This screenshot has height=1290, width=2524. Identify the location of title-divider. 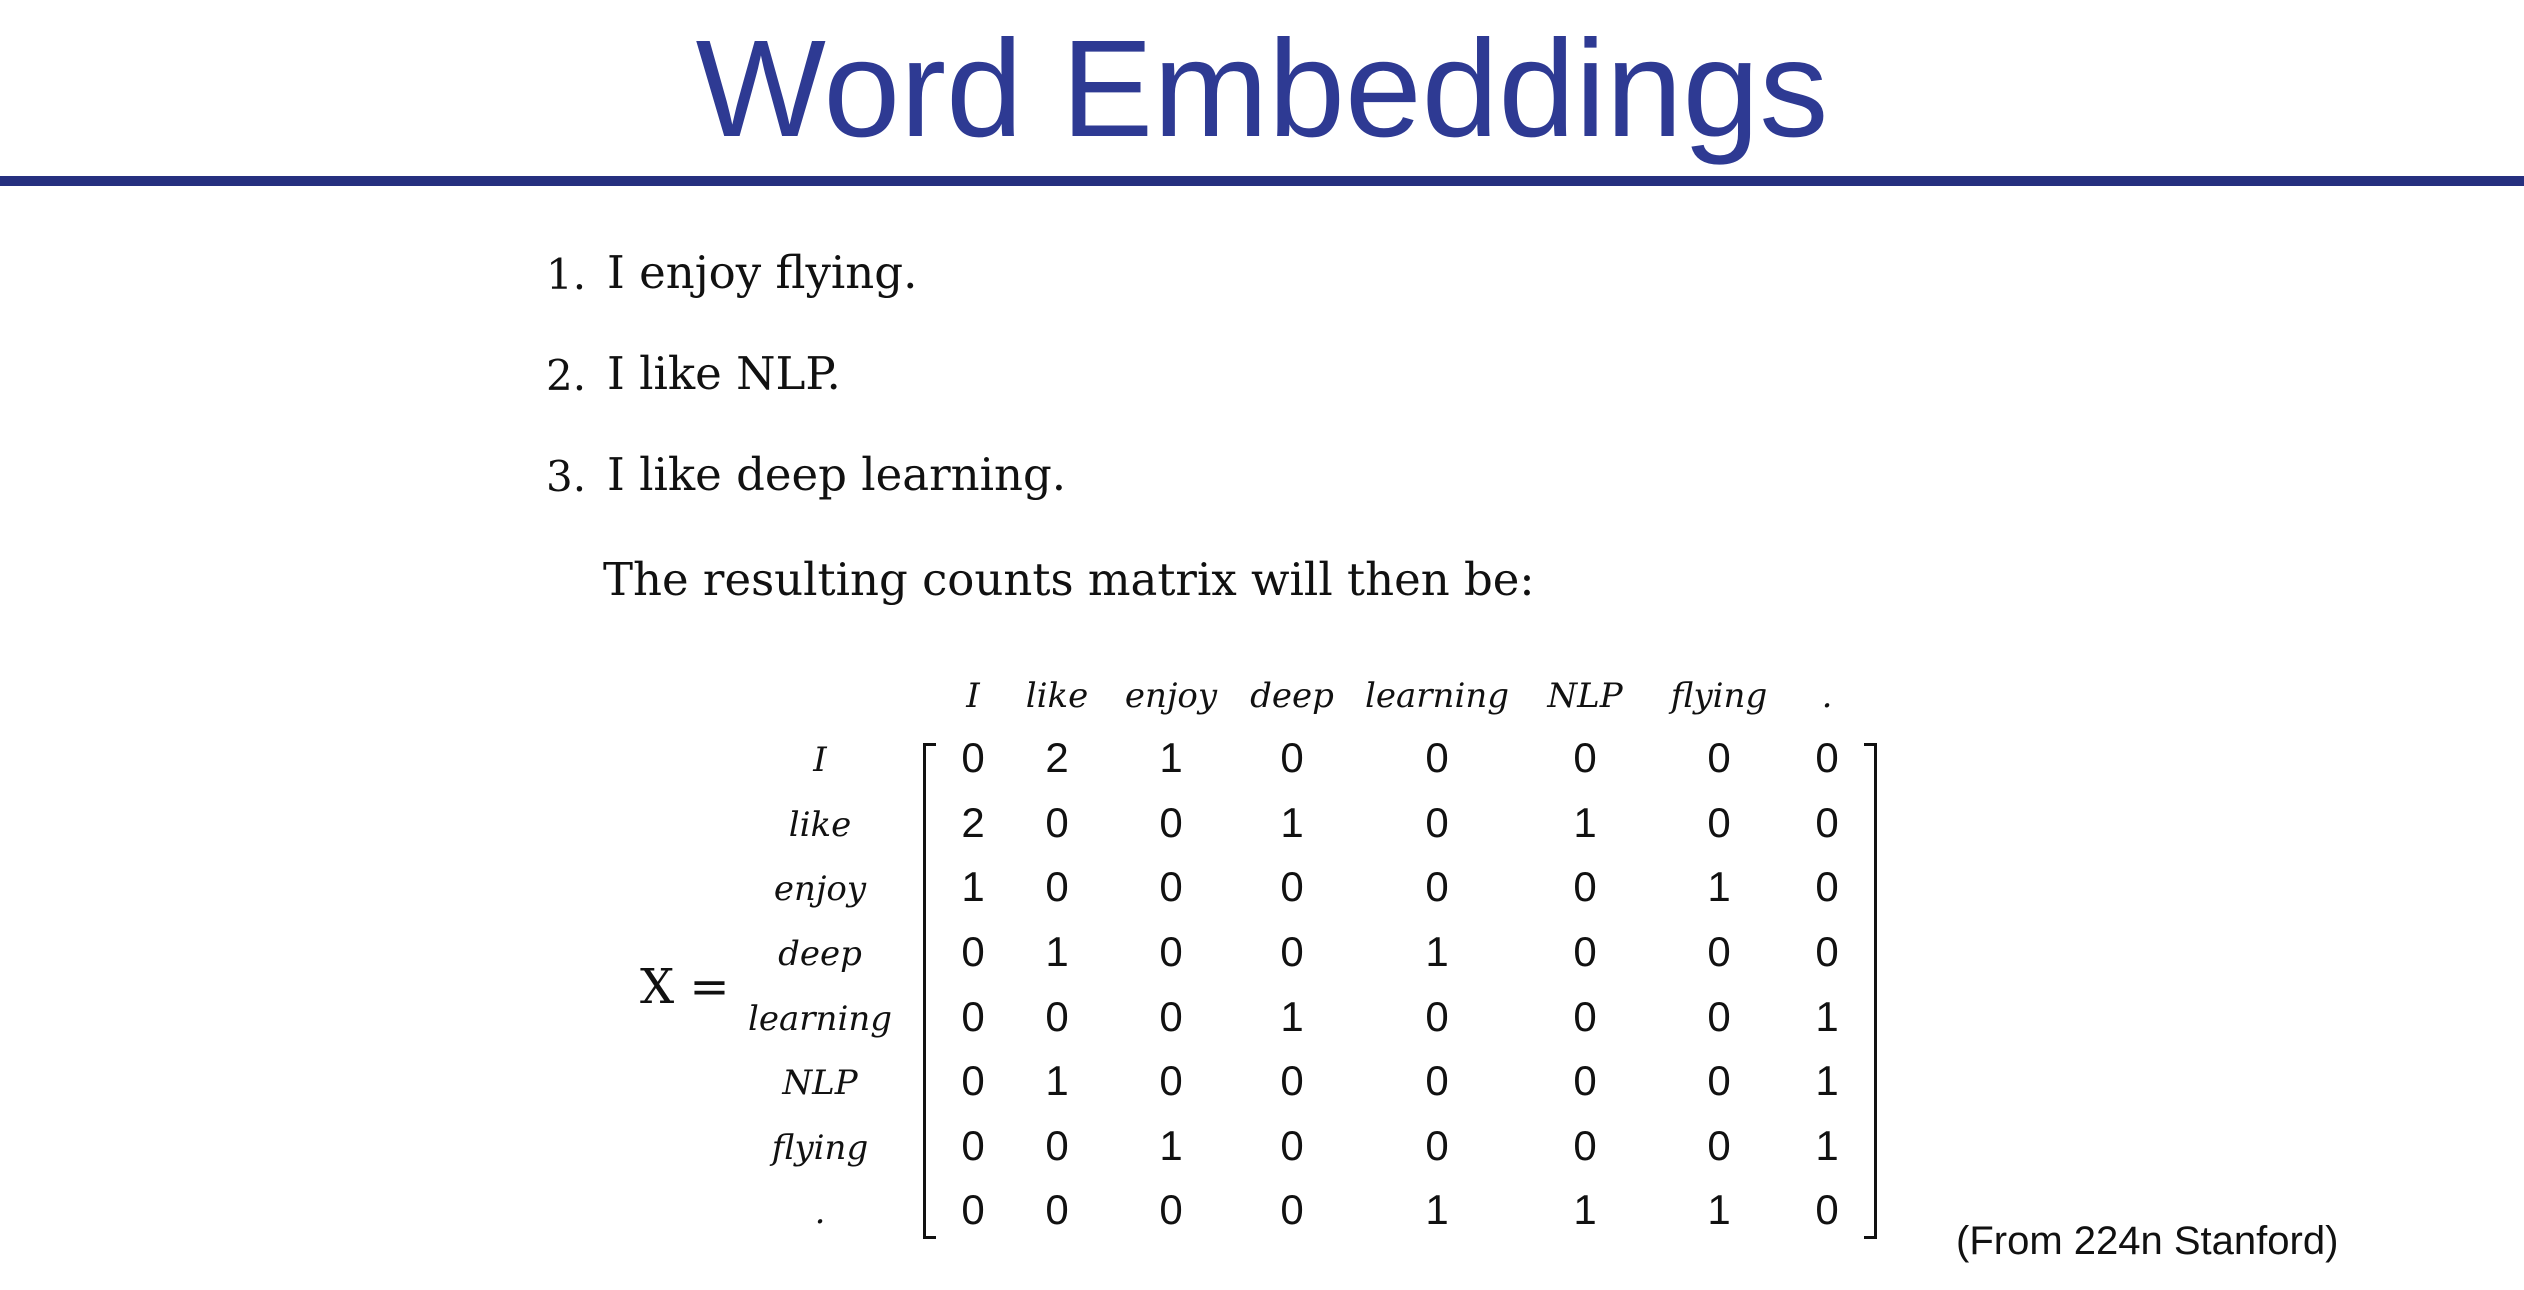
(1262, 181).